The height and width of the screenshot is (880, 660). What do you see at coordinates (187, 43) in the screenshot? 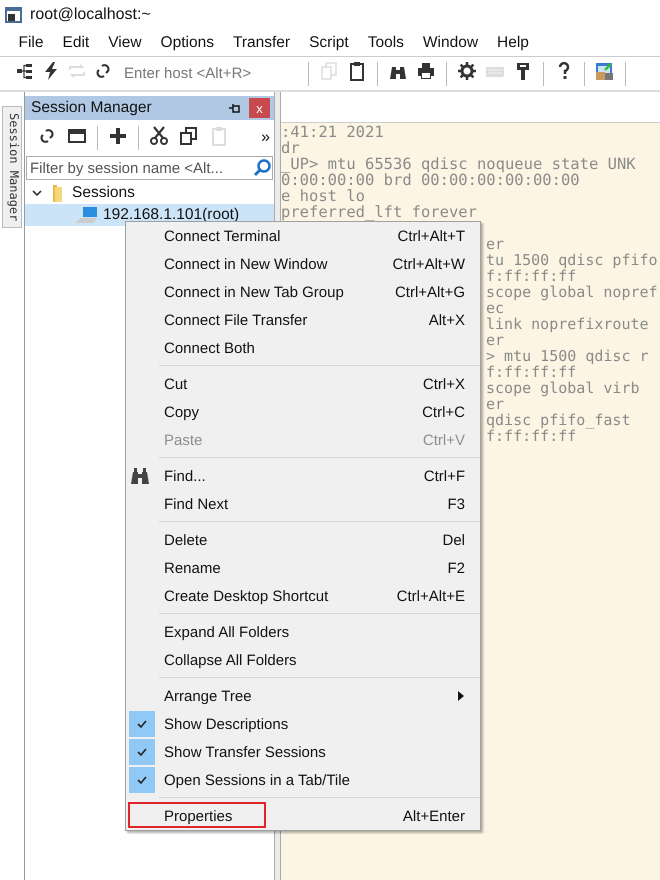
I see `menu-item: Options` at bounding box center [187, 43].